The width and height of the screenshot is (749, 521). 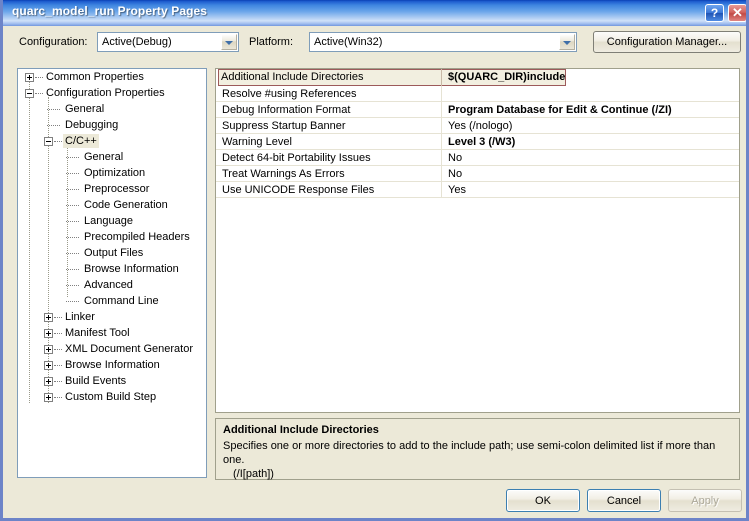 I want to click on property-name: Detect 64-bit Portability Issues, so click(x=296, y=158).